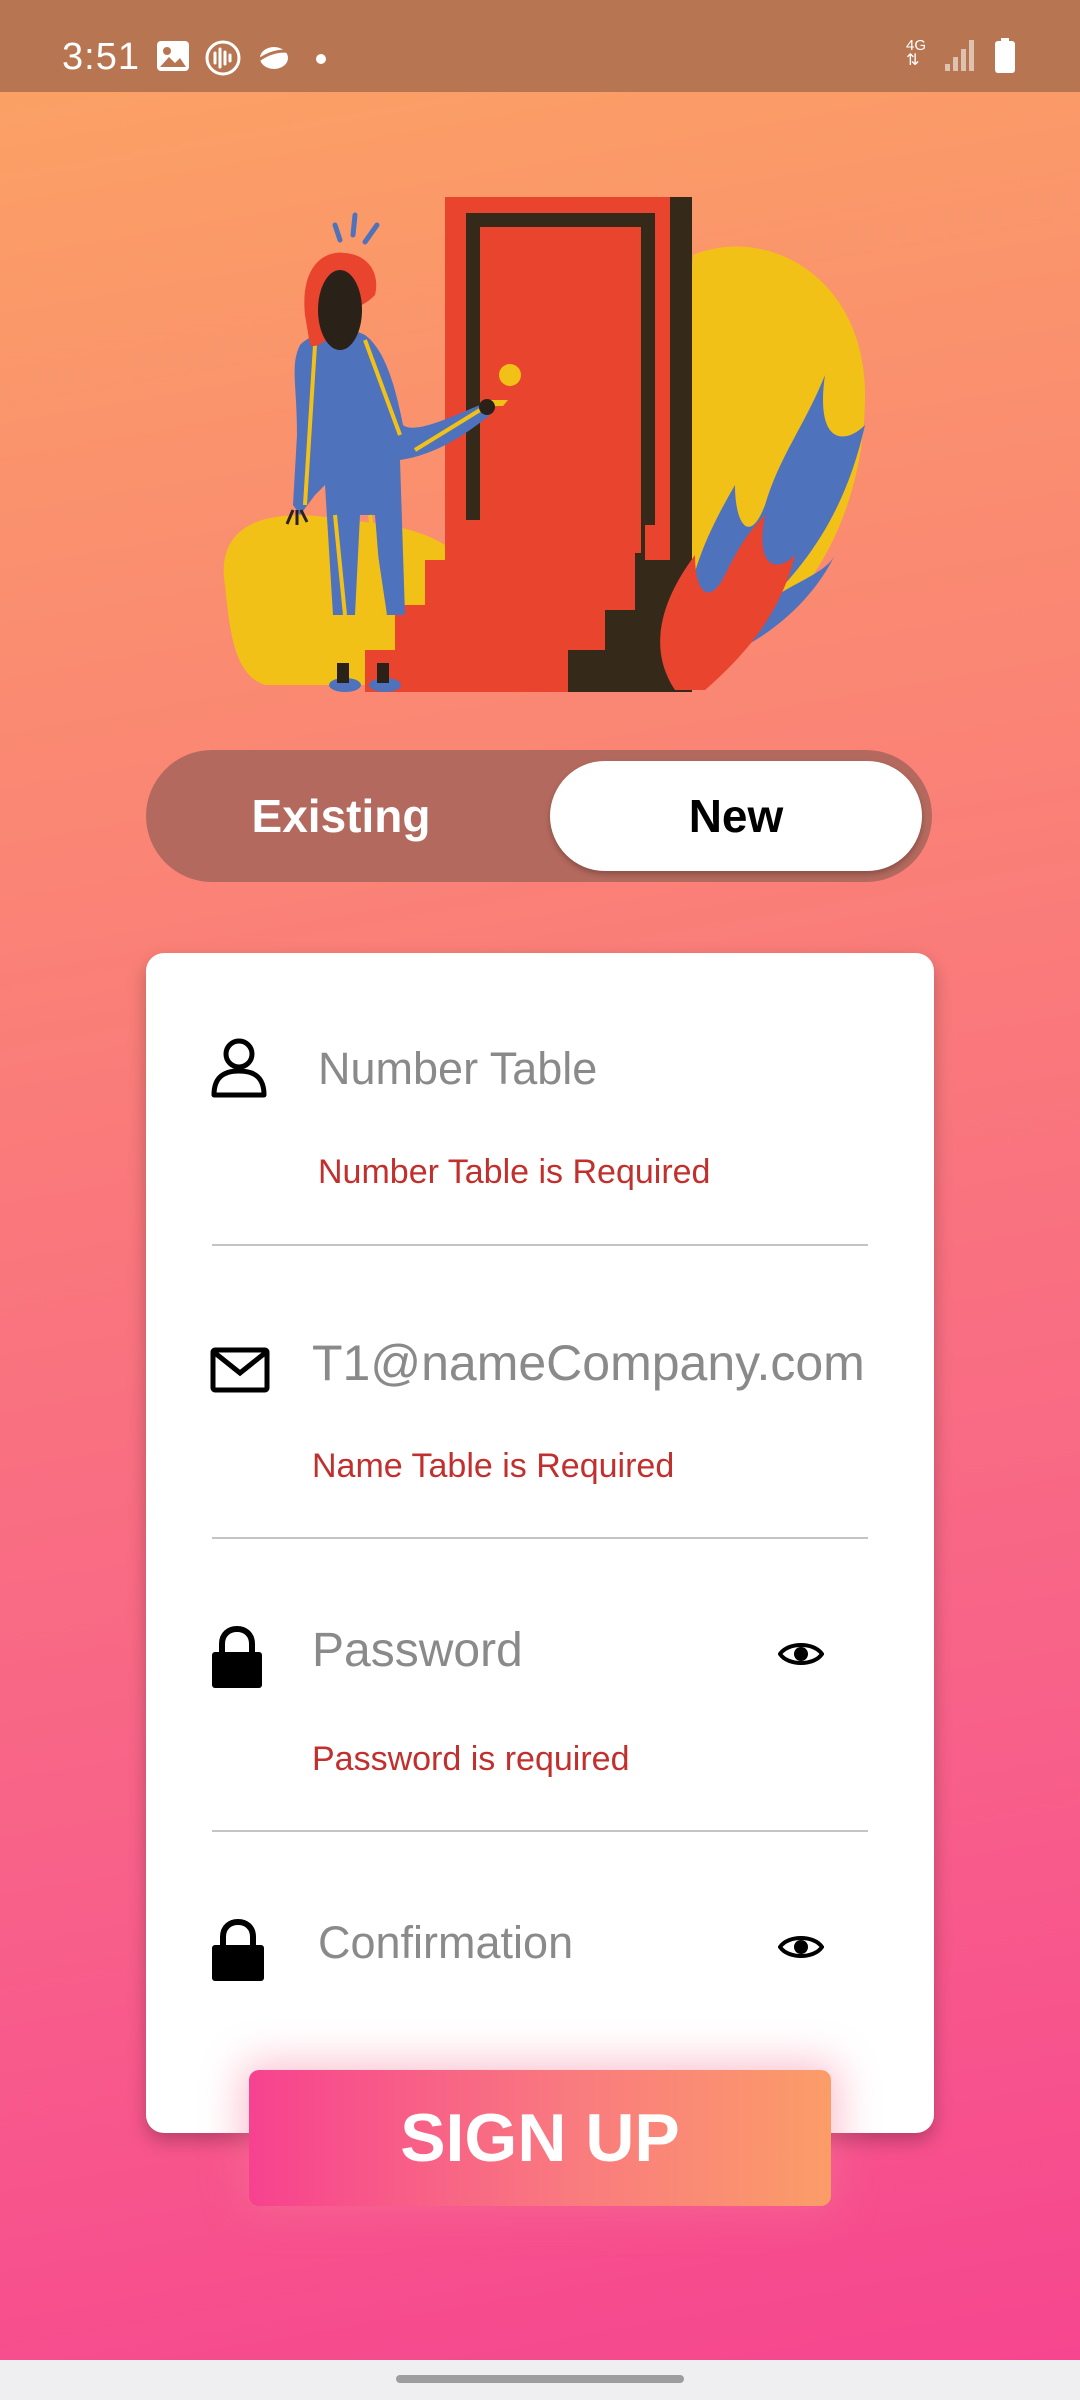  What do you see at coordinates (101, 57) in the screenshot?
I see `status-time: 3:51` at bounding box center [101, 57].